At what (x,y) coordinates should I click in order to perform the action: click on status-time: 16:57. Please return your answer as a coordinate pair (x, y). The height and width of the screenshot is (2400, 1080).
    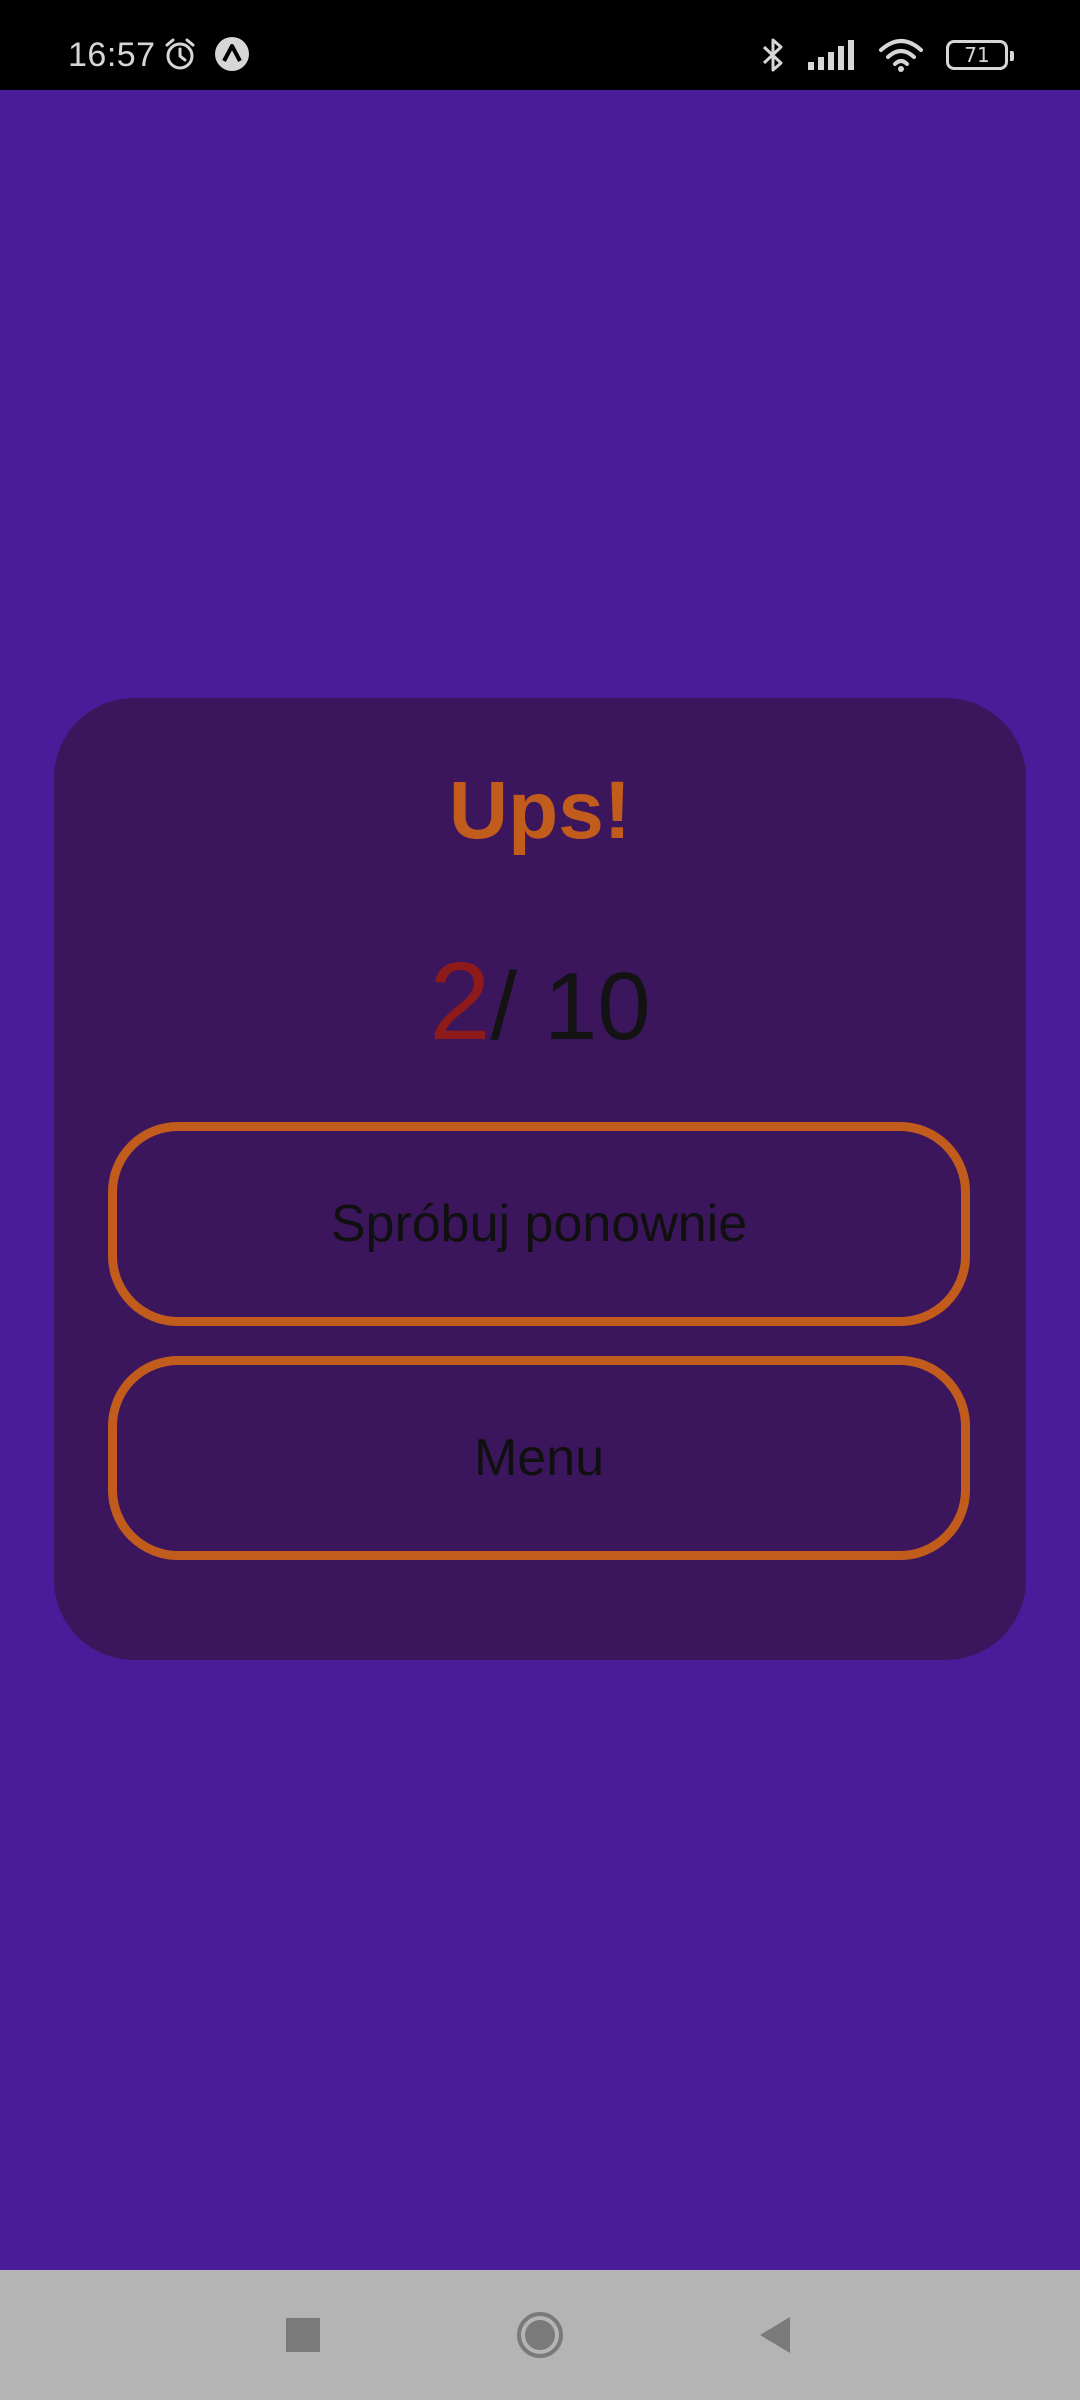
    Looking at the image, I should click on (112, 55).